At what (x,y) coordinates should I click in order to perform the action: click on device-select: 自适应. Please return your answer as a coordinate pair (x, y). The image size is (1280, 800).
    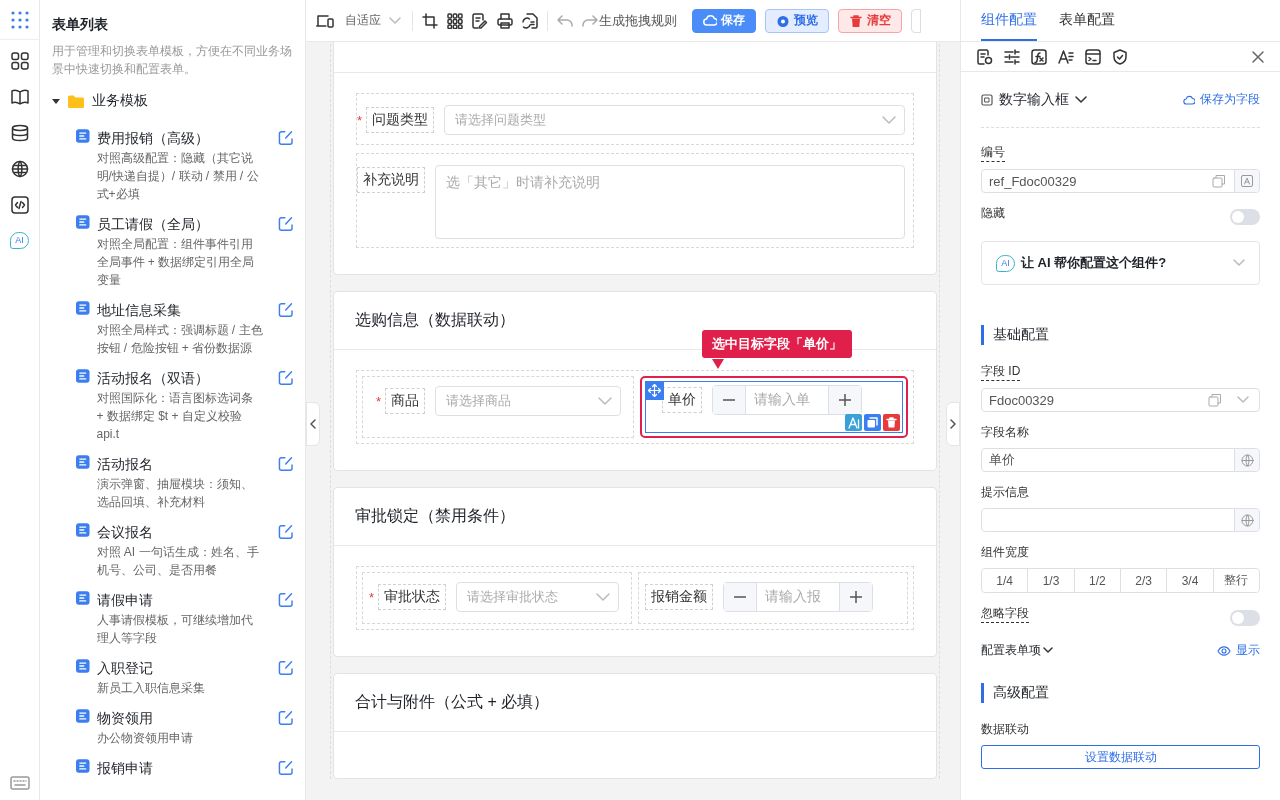
    Looking at the image, I should click on (373, 20).